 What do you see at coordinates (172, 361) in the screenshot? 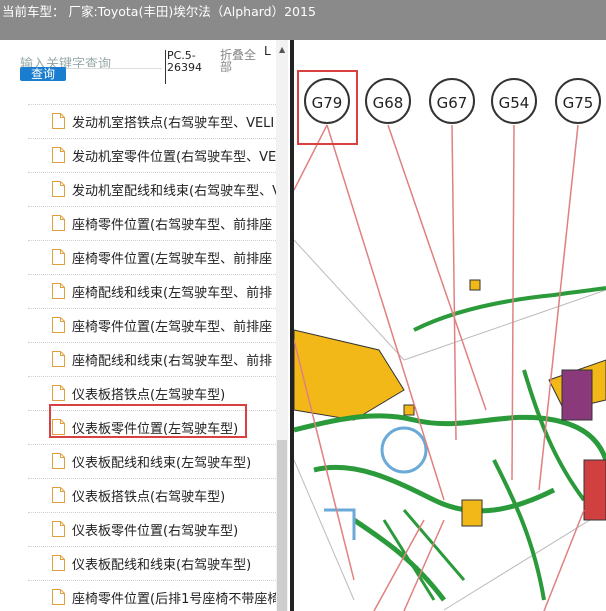
I see `tree-item-label: 座椅配线和线束(右驾驶车型、前排` at bounding box center [172, 361].